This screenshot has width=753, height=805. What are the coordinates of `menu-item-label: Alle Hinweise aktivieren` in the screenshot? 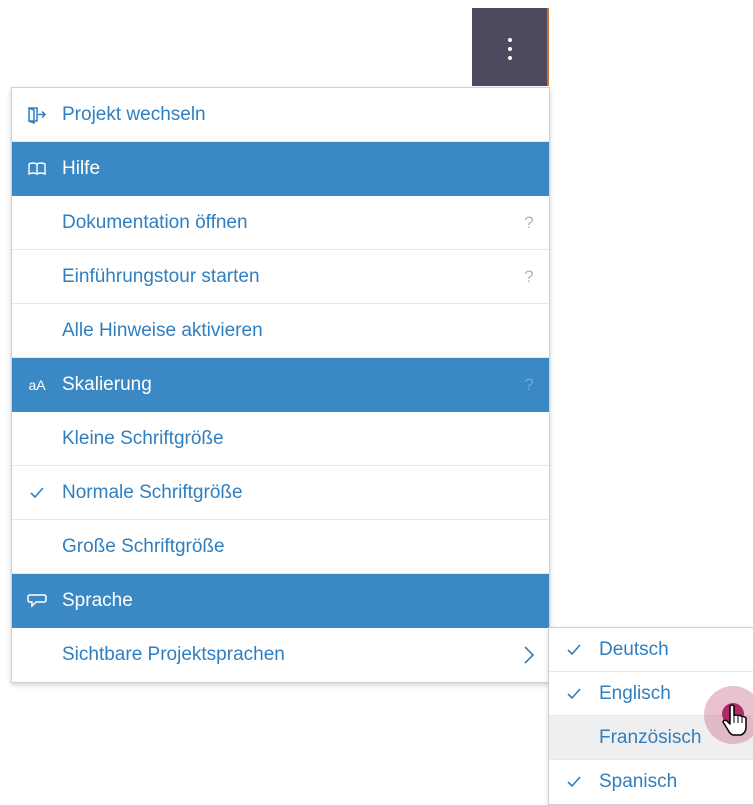 It's located at (162, 330).